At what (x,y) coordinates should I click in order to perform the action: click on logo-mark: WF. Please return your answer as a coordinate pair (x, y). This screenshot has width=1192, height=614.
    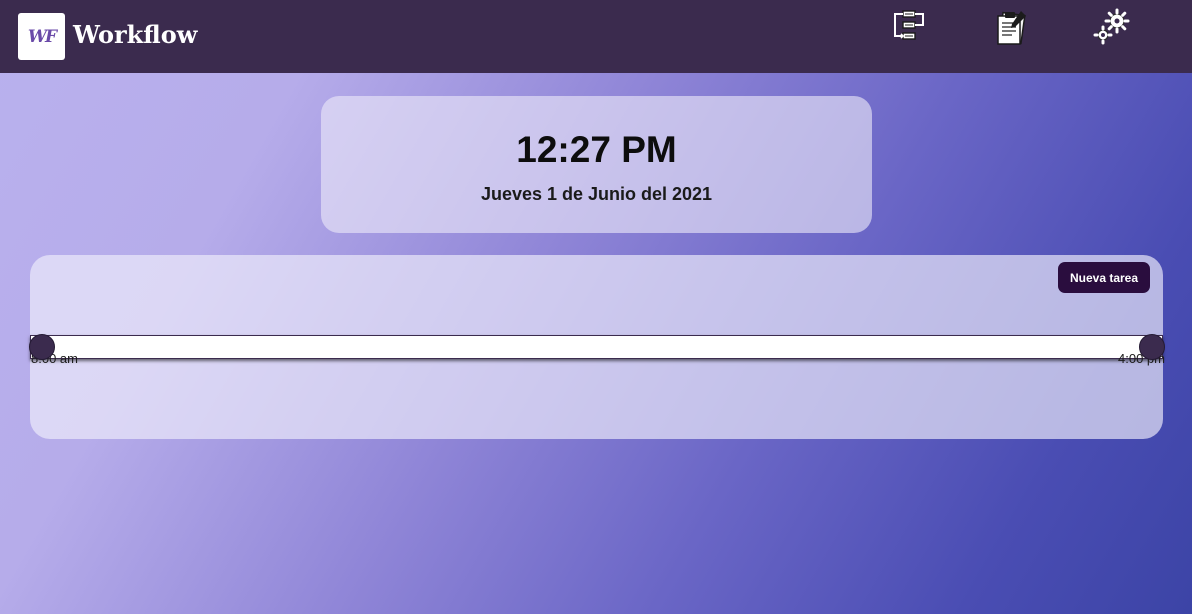
    Looking at the image, I should click on (42, 36).